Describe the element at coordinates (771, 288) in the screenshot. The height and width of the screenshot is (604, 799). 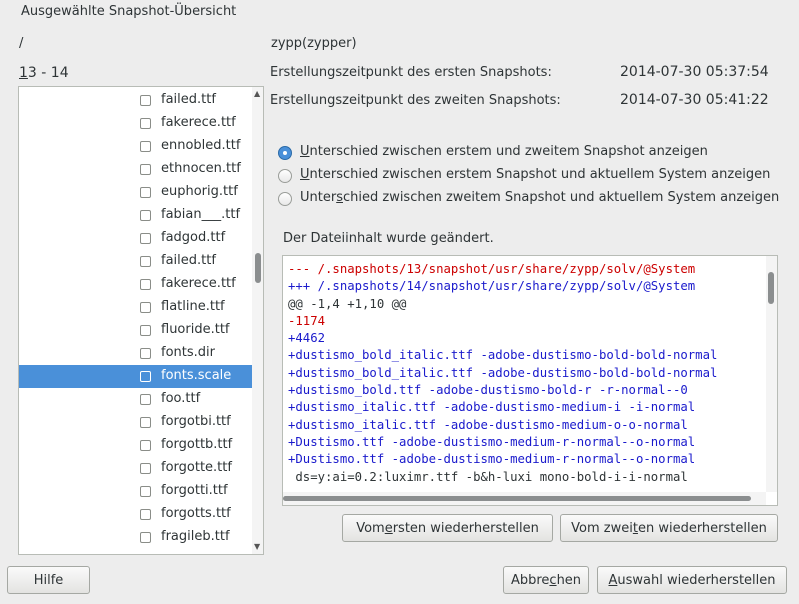
I see `diff-vertical-scroll-thumb` at that location.